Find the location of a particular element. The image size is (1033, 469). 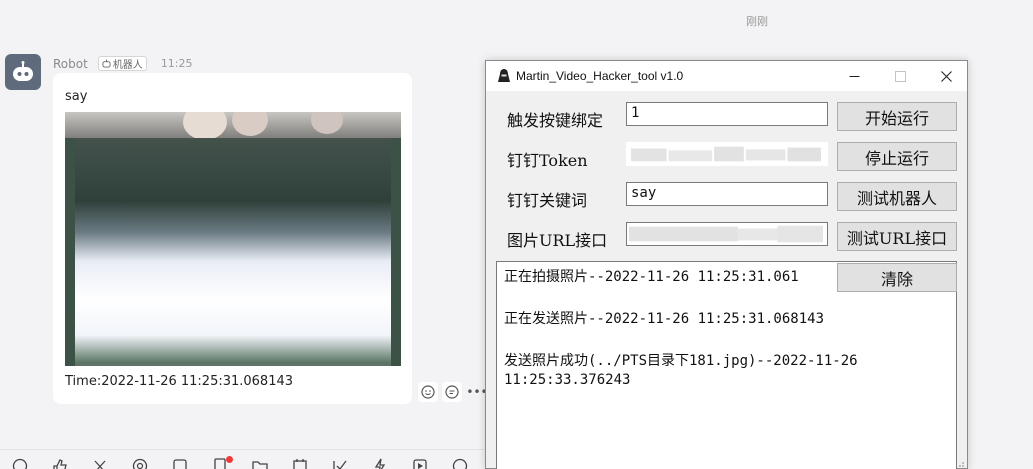

folder-icon is located at coordinates (260, 463).